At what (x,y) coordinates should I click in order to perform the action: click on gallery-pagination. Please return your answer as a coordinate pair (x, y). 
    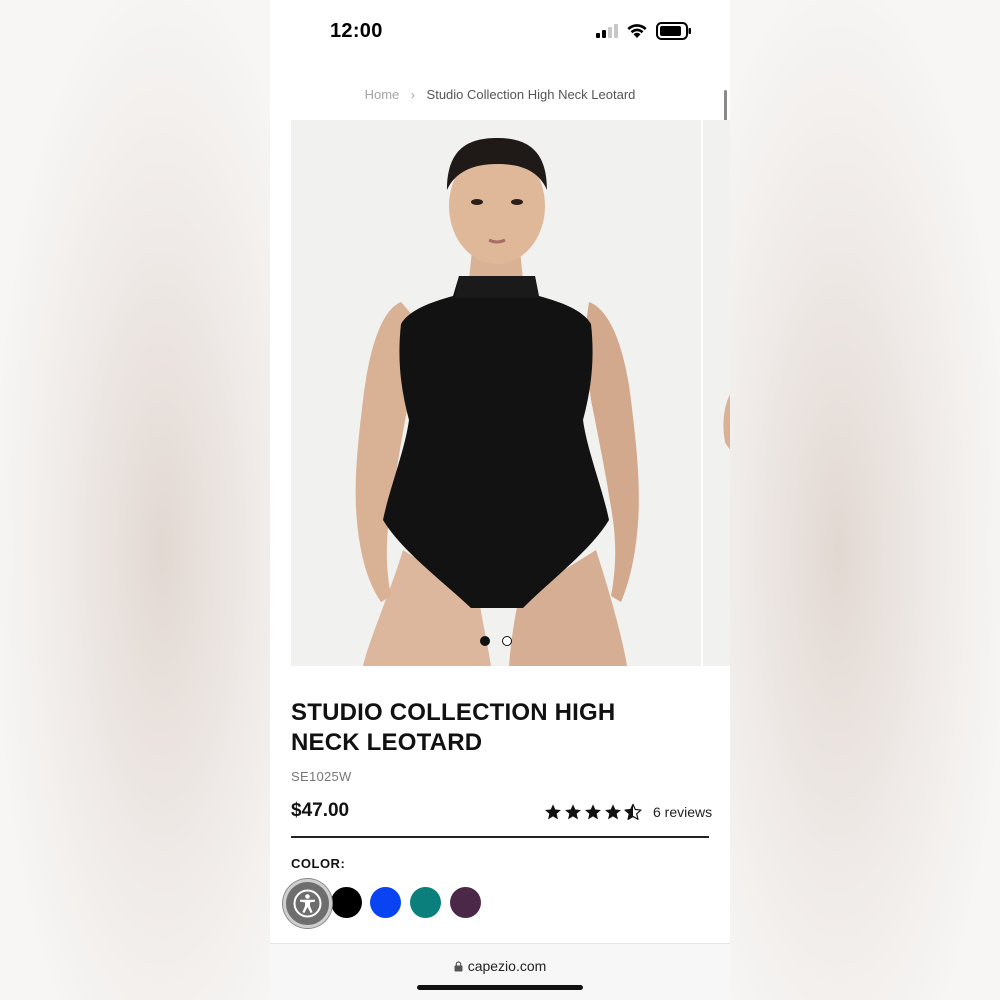
    Looking at the image, I should click on (496, 642).